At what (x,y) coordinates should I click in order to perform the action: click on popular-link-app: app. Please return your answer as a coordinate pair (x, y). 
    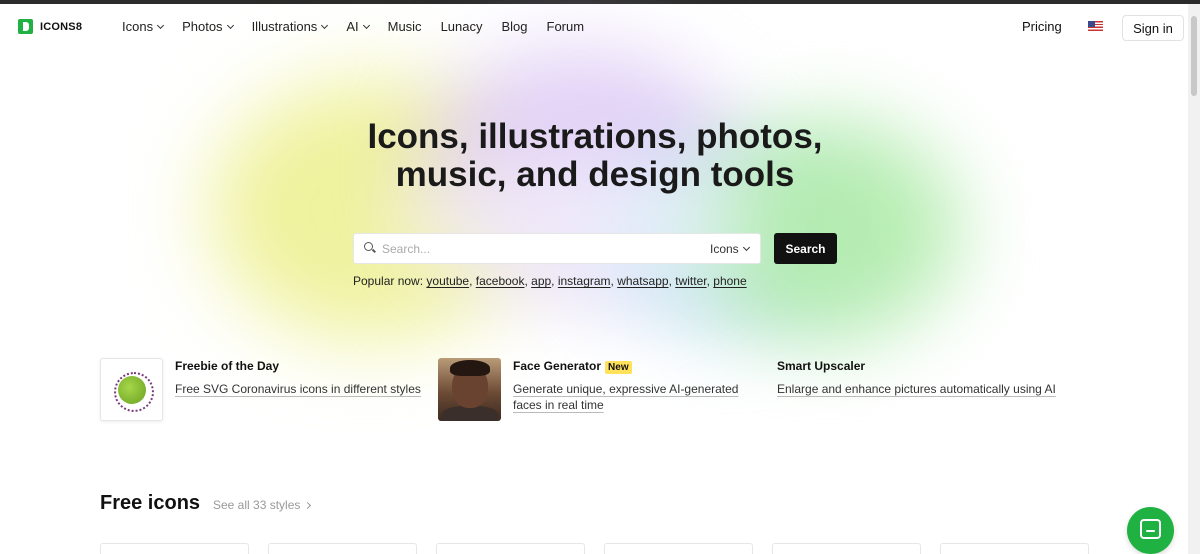
    Looking at the image, I should click on (541, 281).